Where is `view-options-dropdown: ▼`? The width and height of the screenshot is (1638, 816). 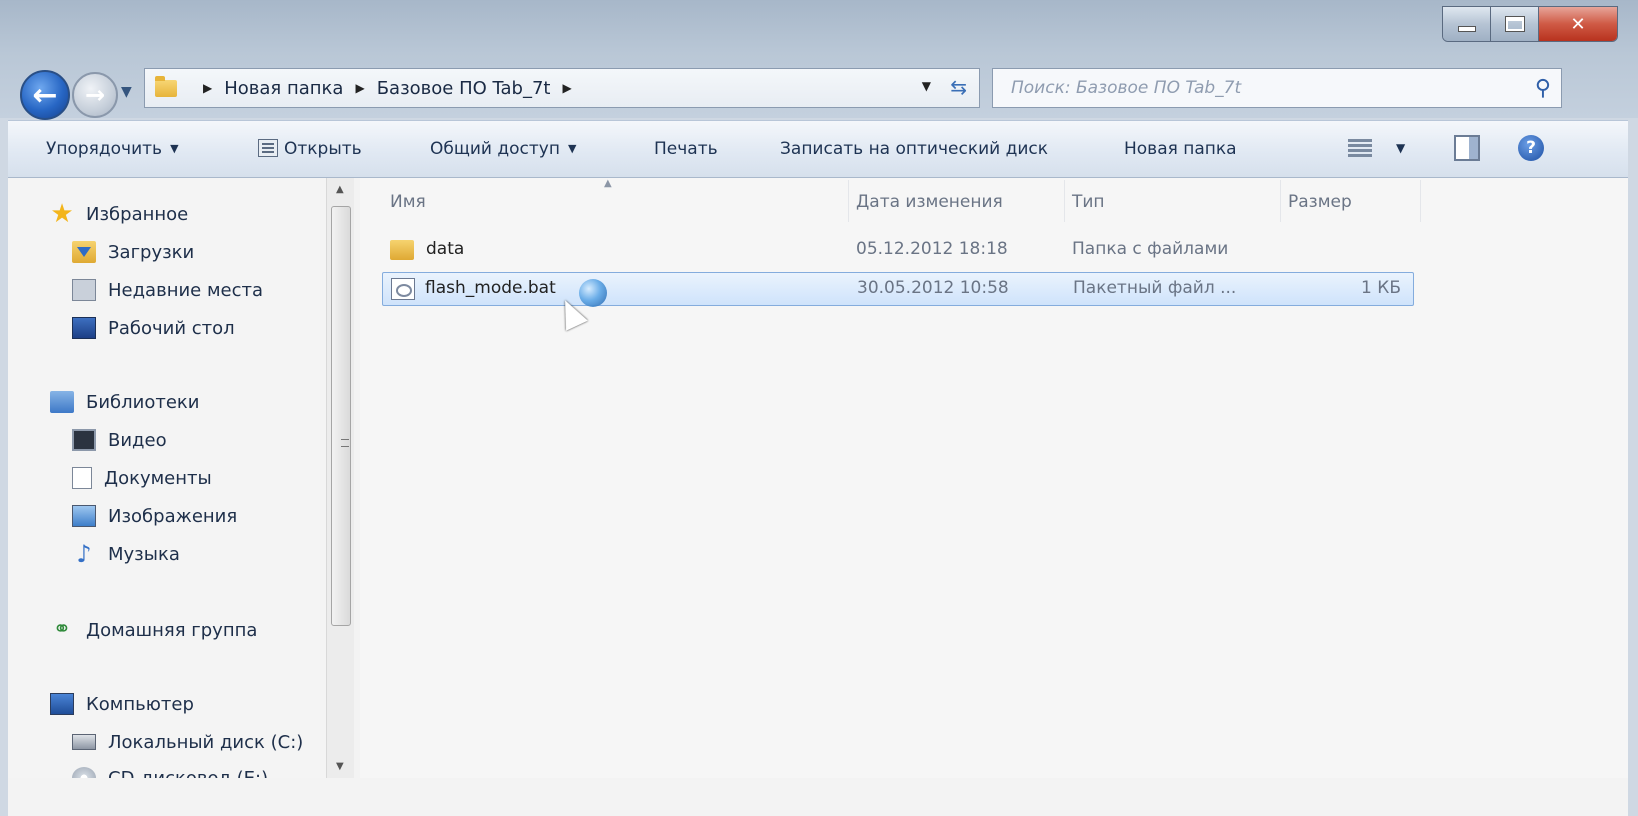
view-options-dropdown: ▼ is located at coordinates (1400, 148).